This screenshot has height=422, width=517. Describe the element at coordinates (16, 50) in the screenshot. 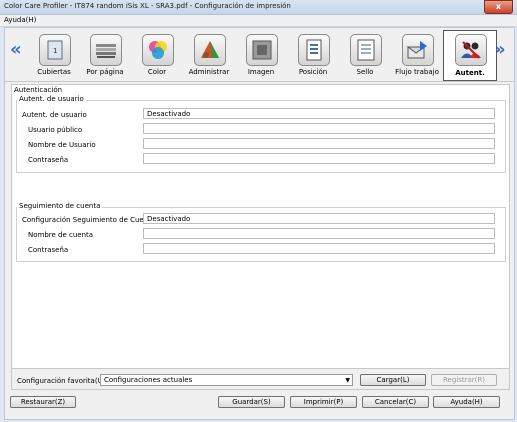

I see `scroll-left-arrow-icon: «` at that location.